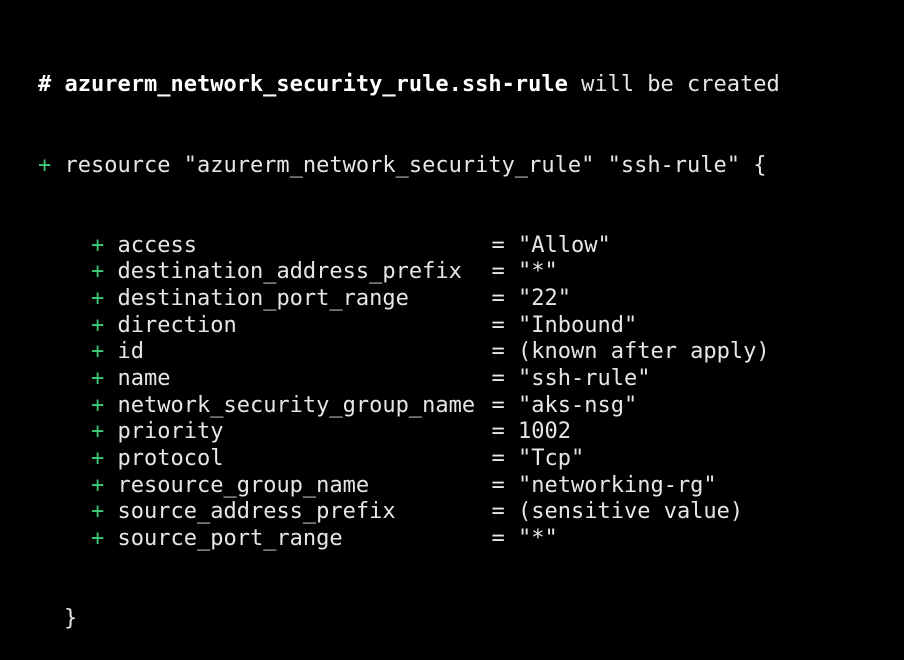 Image resolution: width=904 pixels, height=660 pixels. I want to click on attribute-row: + network_security_group_name = "aks-nsg", so click(471, 406).